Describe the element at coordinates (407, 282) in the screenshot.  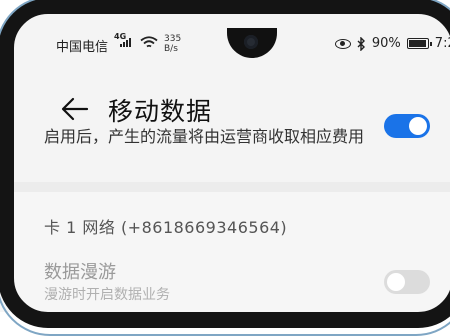
I see `data-roaming-toggle` at that location.